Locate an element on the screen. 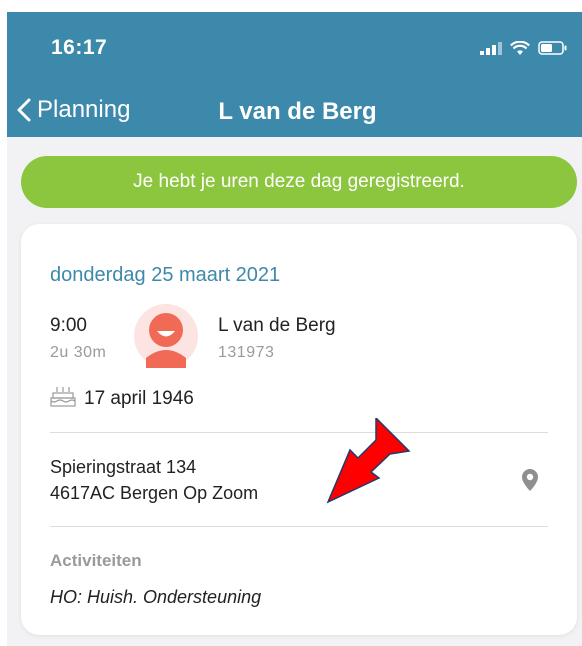  client-name: L van de Berg is located at coordinates (277, 325).